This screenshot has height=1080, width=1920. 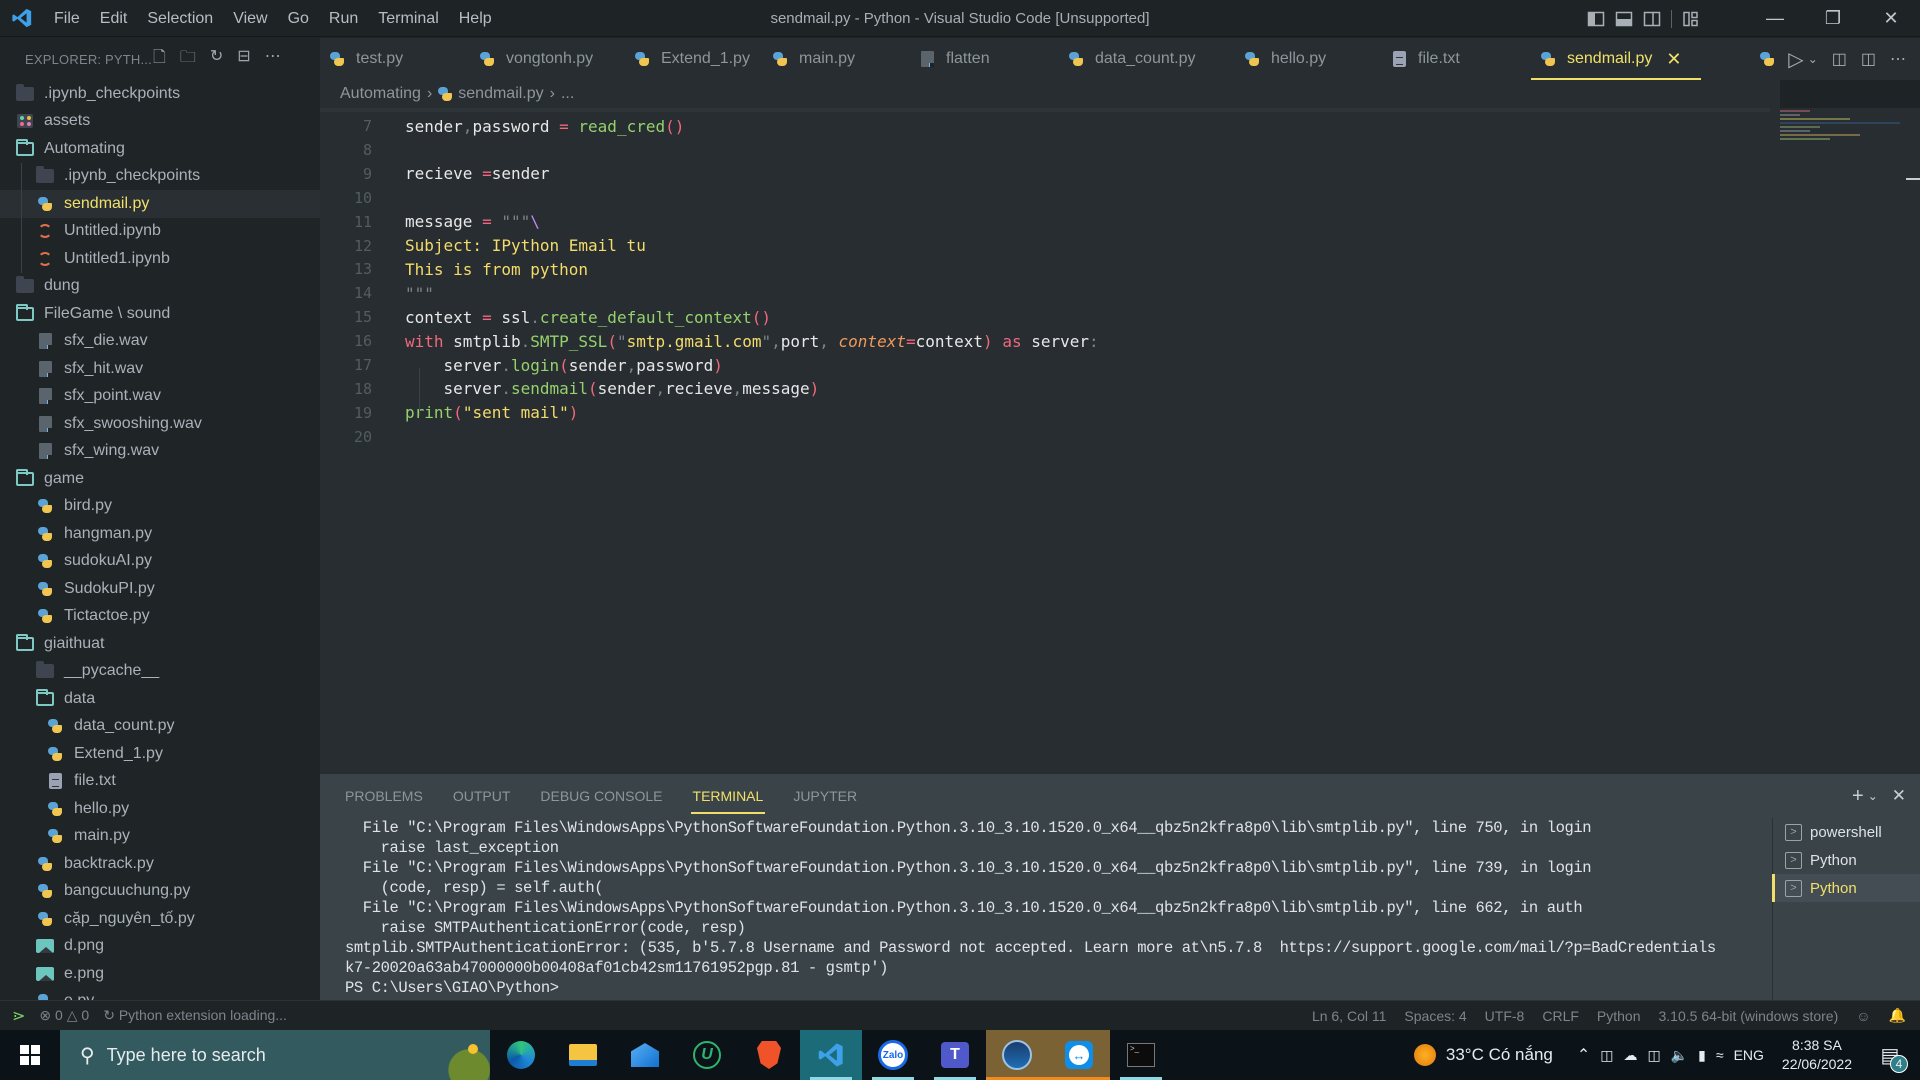 I want to click on menu-go: Go, so click(x=298, y=18).